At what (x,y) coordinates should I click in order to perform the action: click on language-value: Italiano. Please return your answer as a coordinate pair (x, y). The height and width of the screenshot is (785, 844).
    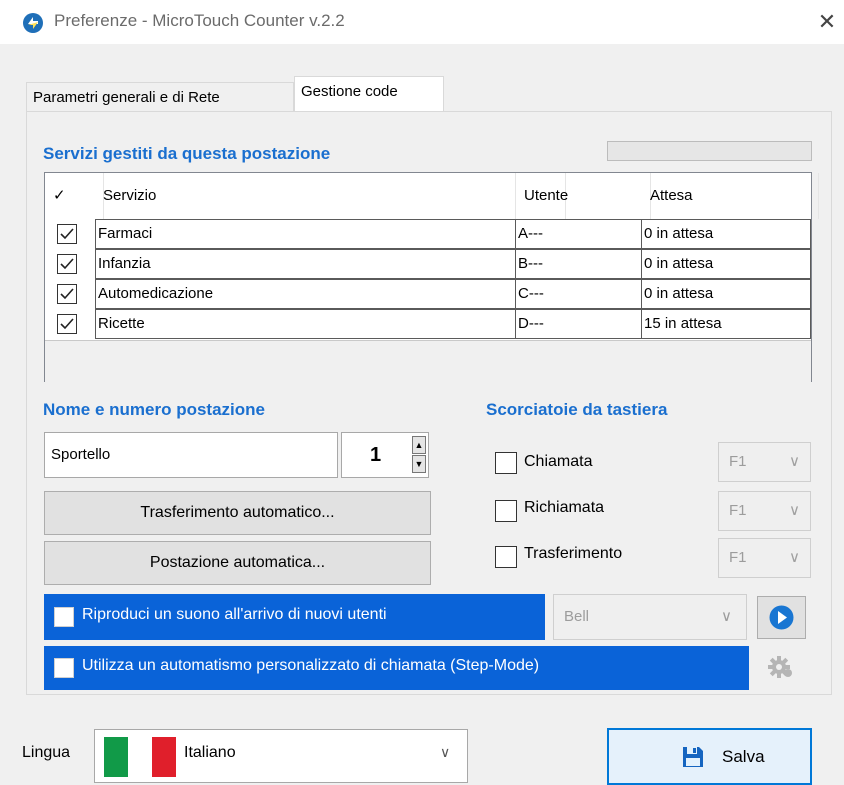
    Looking at the image, I should click on (210, 752).